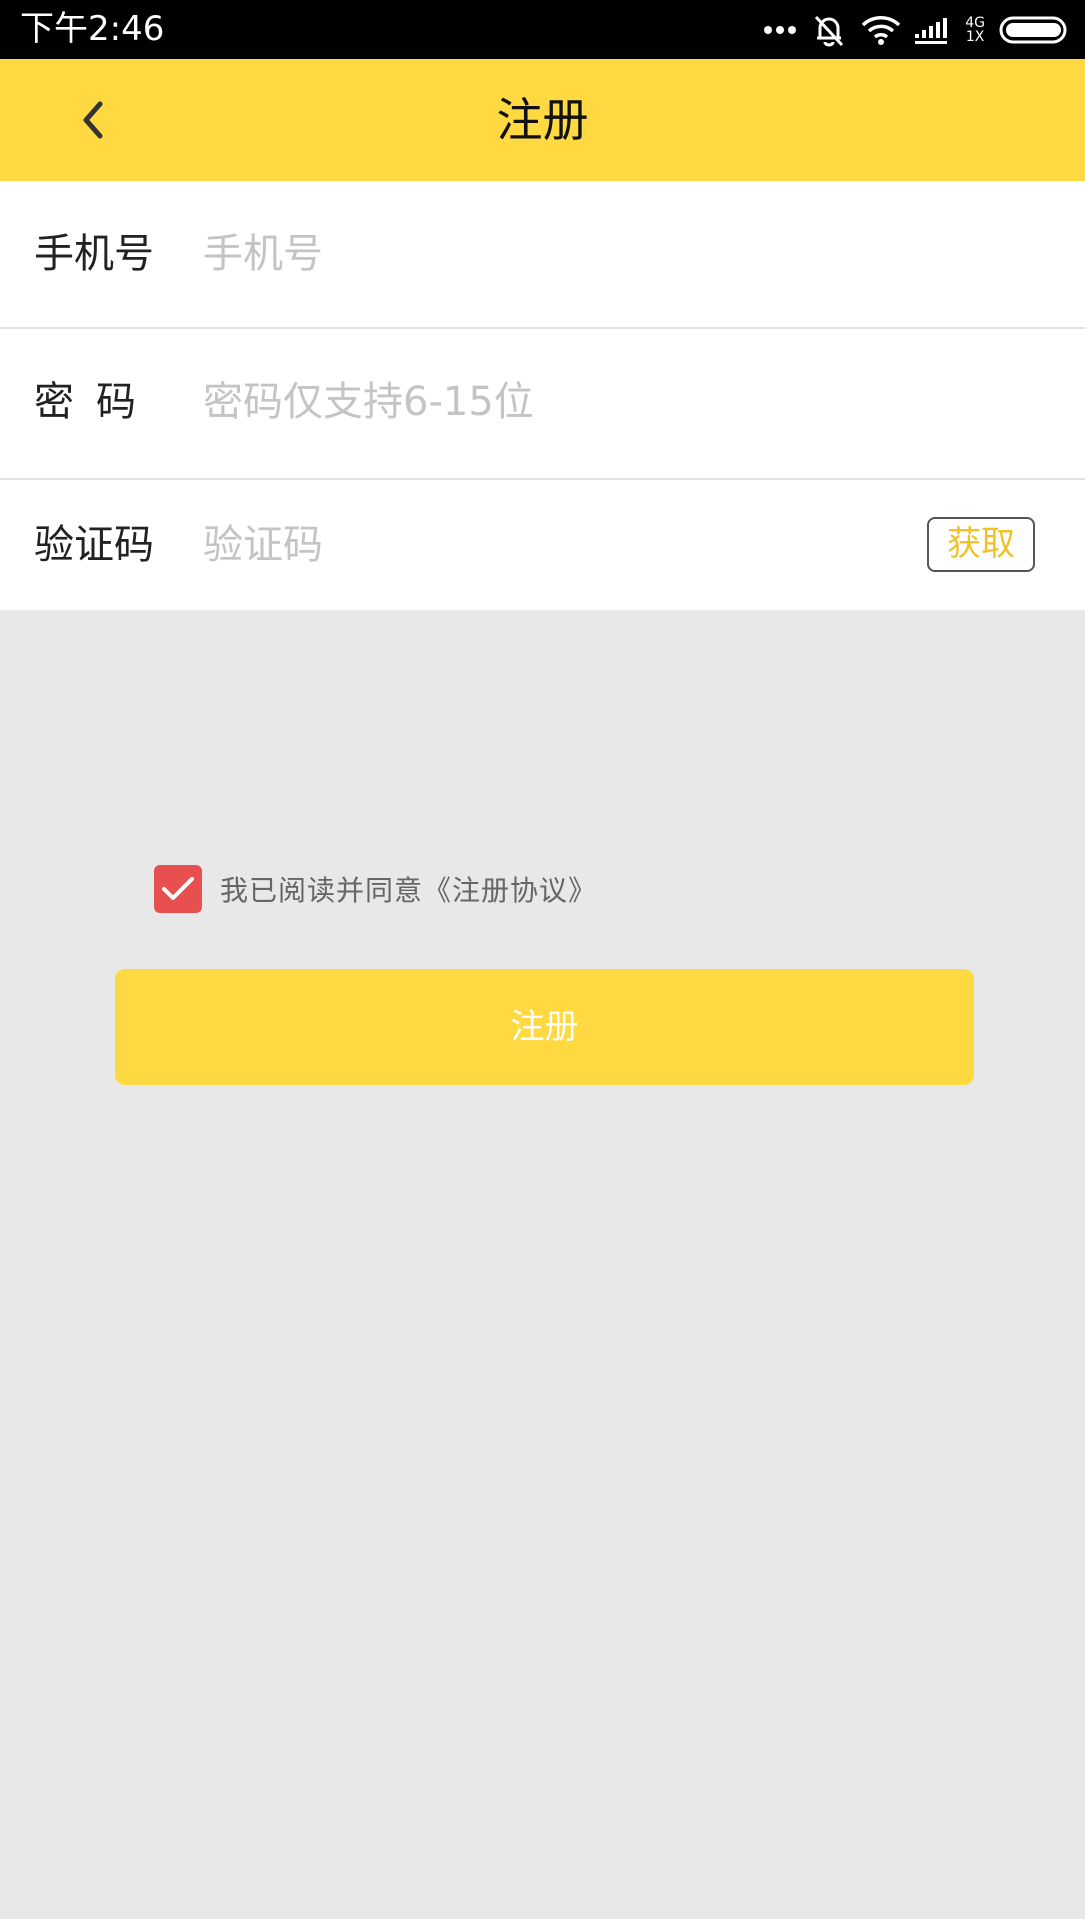 The height and width of the screenshot is (1919, 1085). I want to click on network-1x: 1X, so click(975, 36).